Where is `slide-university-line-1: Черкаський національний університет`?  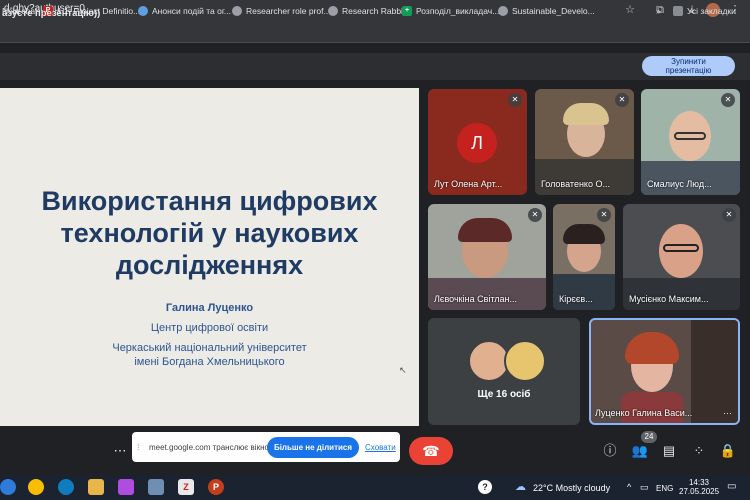
slide-university-line-1: Черкаський національний університет is located at coordinates (209, 348).